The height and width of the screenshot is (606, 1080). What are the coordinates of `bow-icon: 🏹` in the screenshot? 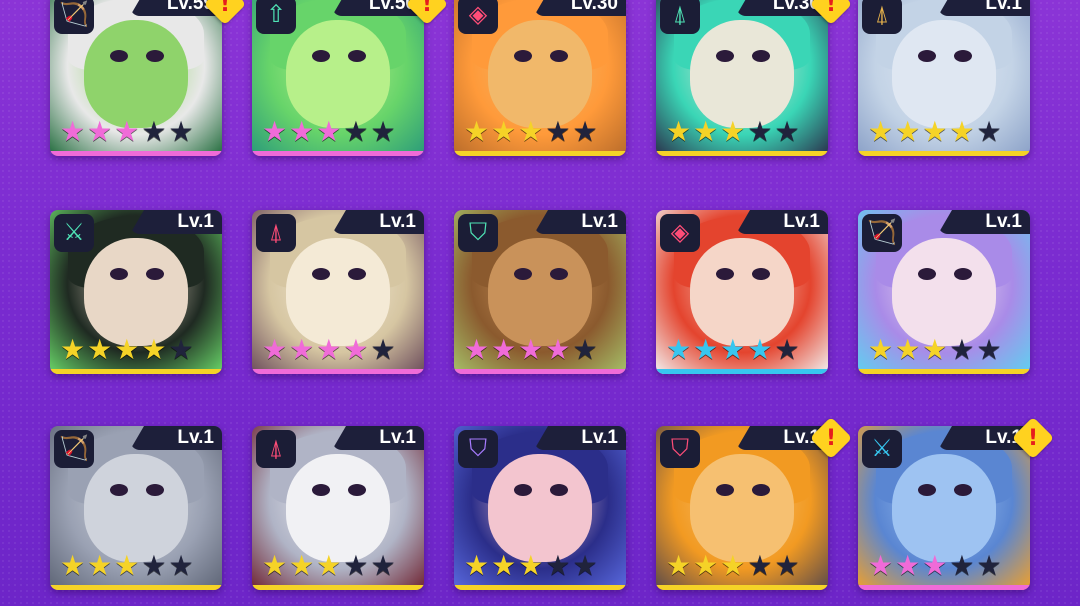 It's located at (74, 449).